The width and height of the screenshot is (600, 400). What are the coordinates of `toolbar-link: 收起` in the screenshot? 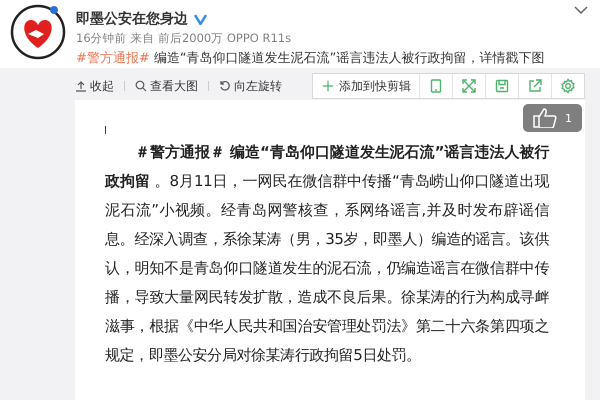 It's located at (94, 86).